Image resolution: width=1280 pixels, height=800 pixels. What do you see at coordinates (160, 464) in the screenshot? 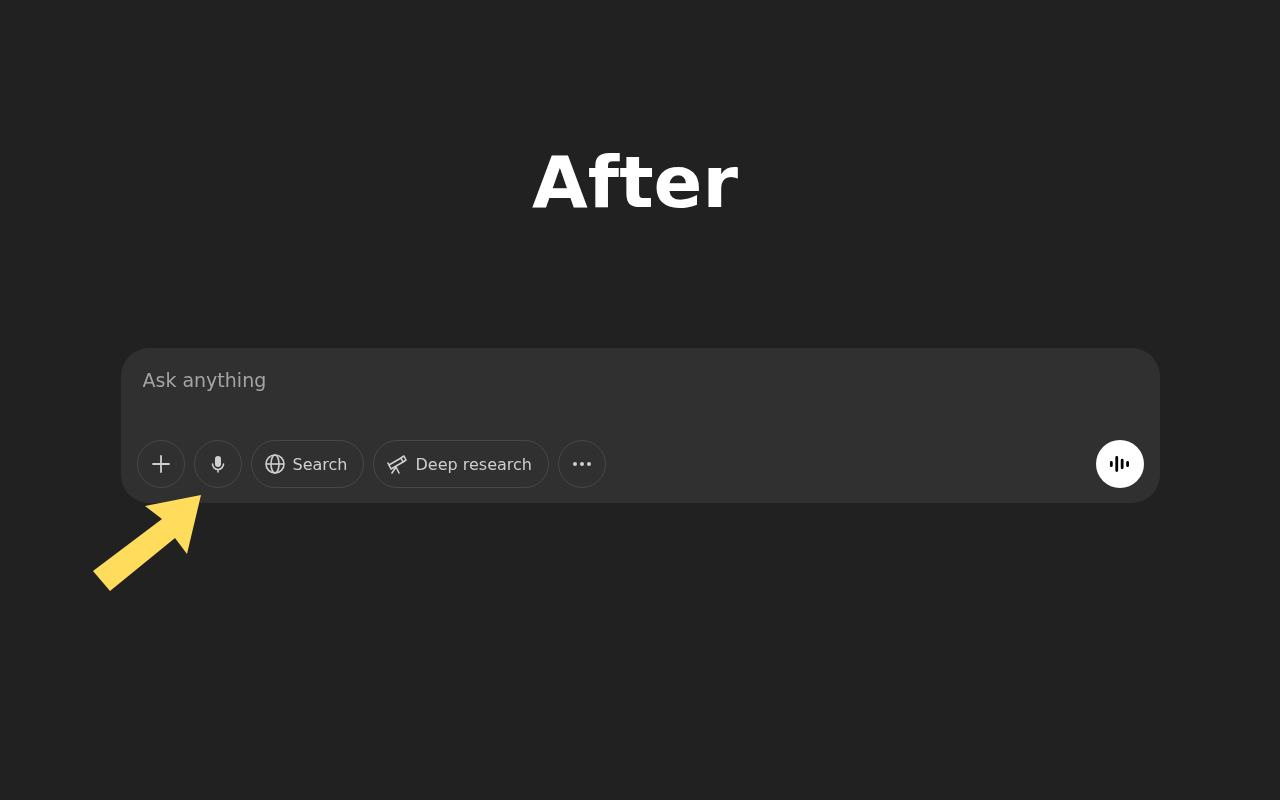
I see `plus-icon` at bounding box center [160, 464].